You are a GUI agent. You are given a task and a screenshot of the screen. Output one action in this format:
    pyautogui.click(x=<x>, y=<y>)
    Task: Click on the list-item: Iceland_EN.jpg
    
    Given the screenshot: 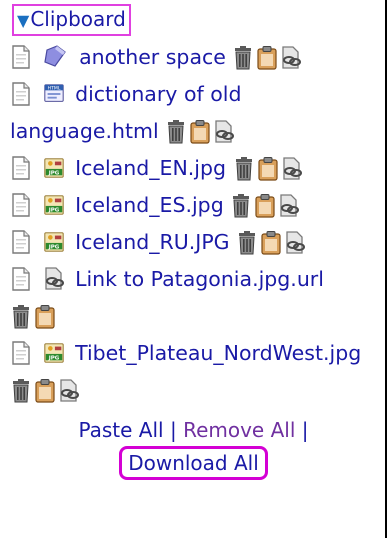 What is the action you would take?
    pyautogui.click(x=193, y=167)
    